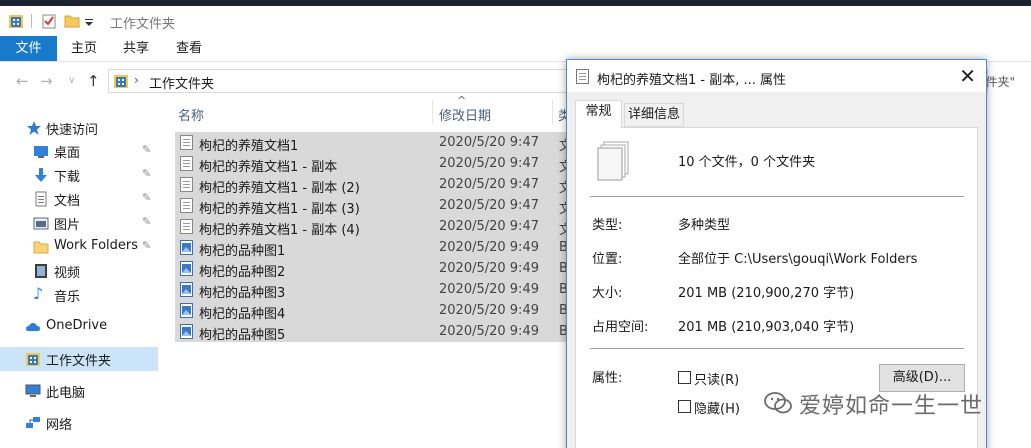 The height and width of the screenshot is (448, 1031). Describe the element at coordinates (89, 21) in the screenshot. I see `customize-quick-access-icon` at that location.